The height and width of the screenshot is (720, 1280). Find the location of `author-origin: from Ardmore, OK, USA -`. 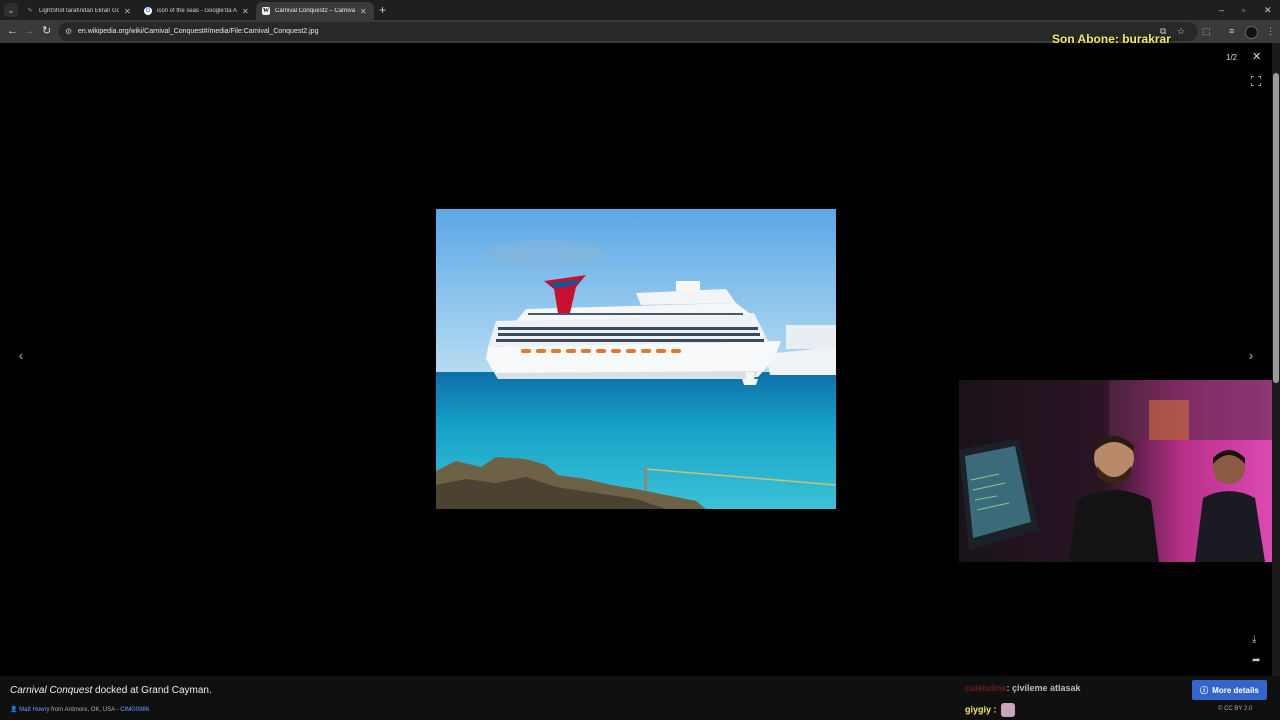

author-origin: from Ardmore, OK, USA - is located at coordinates (85, 710).